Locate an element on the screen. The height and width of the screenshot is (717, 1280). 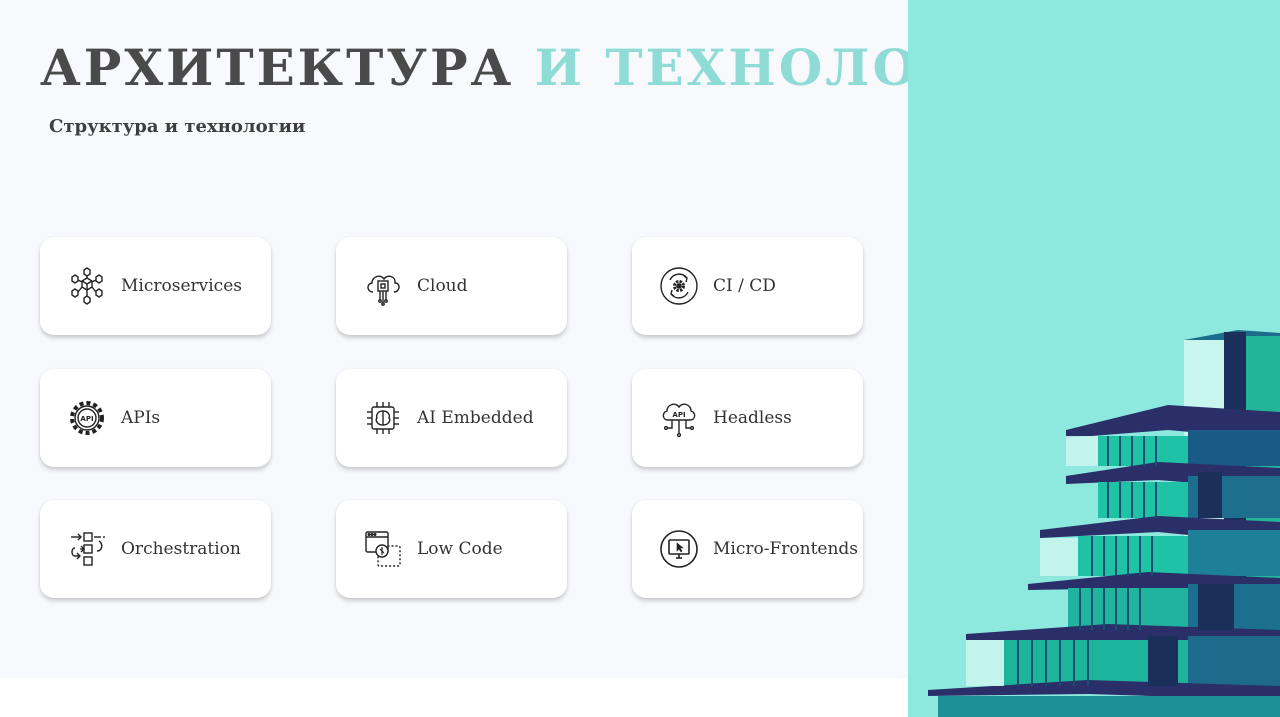
page-subtitle: Структура и технологии is located at coordinates (177, 126).